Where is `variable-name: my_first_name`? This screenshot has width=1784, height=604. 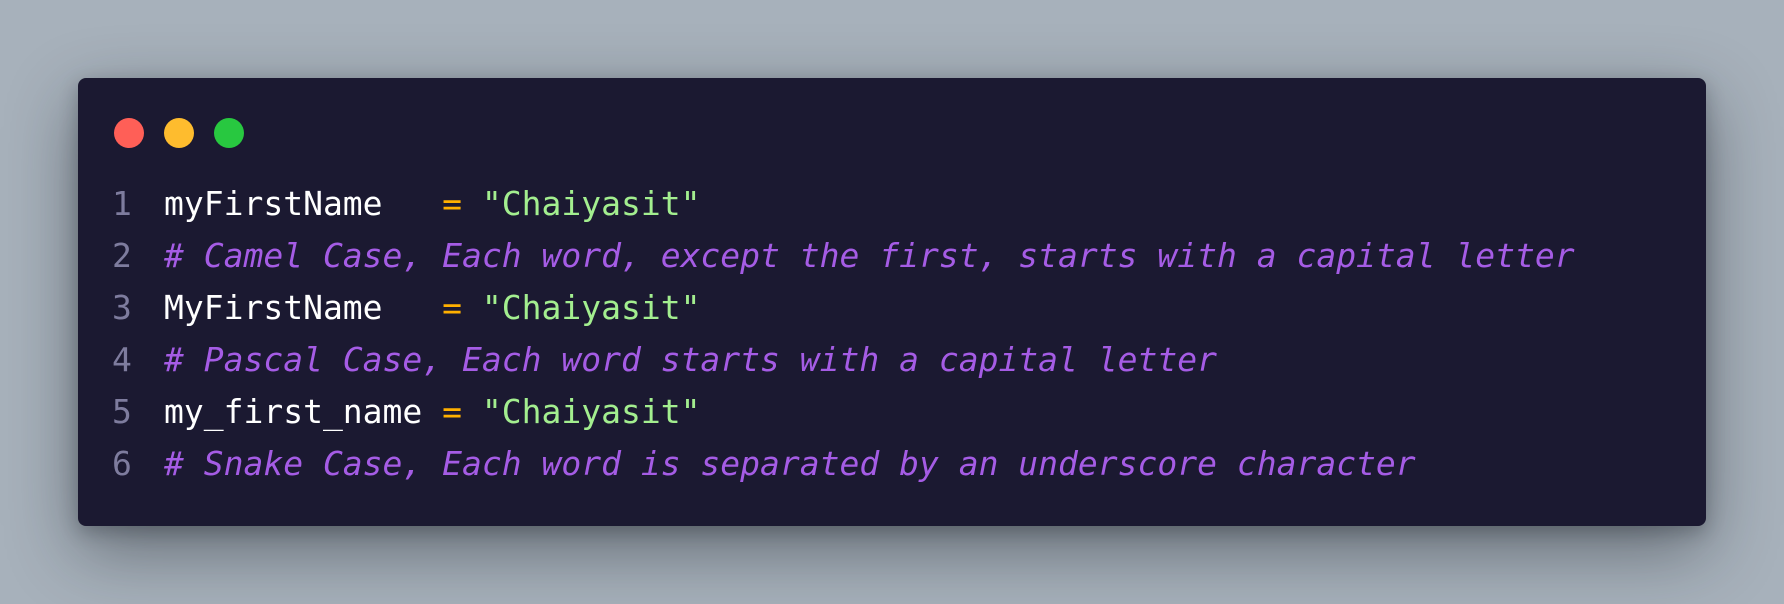
variable-name: my_first_name is located at coordinates (293, 411).